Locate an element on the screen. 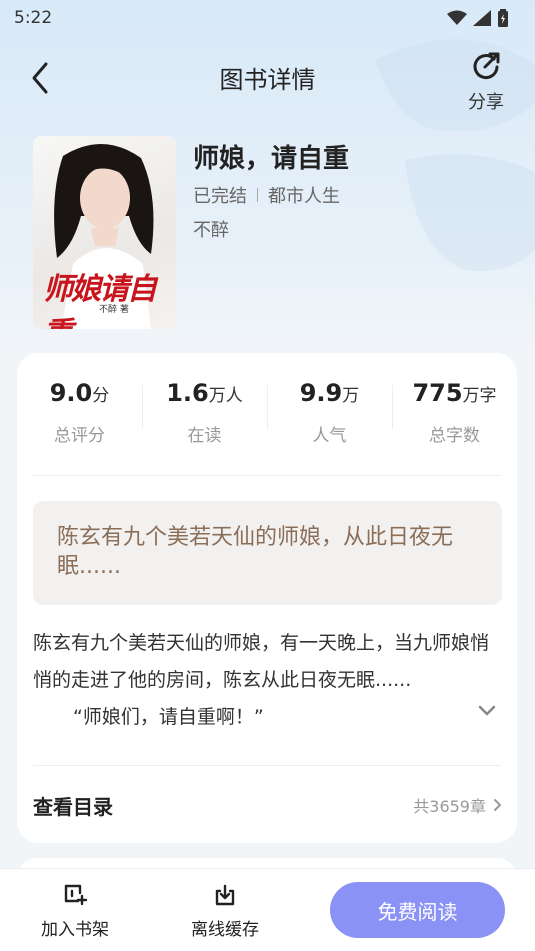 The width and height of the screenshot is (535, 951). book-author: 不醉 is located at coordinates (211, 229).